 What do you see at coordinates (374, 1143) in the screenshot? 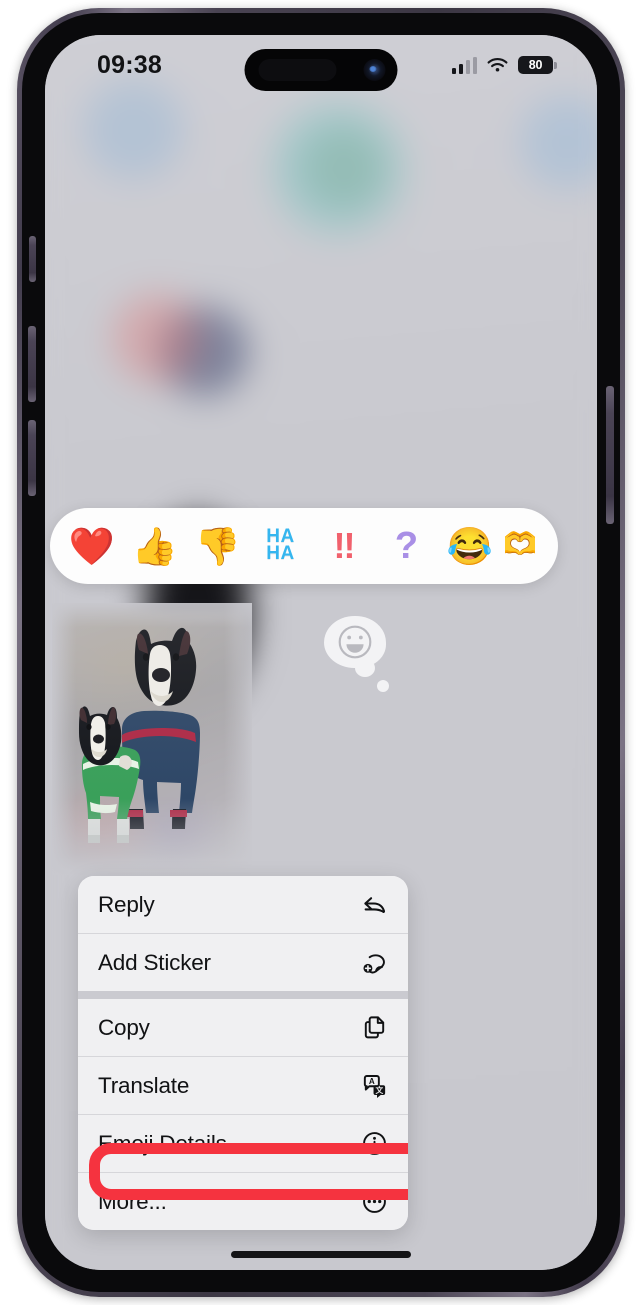
I see `info-circle-icon` at bounding box center [374, 1143].